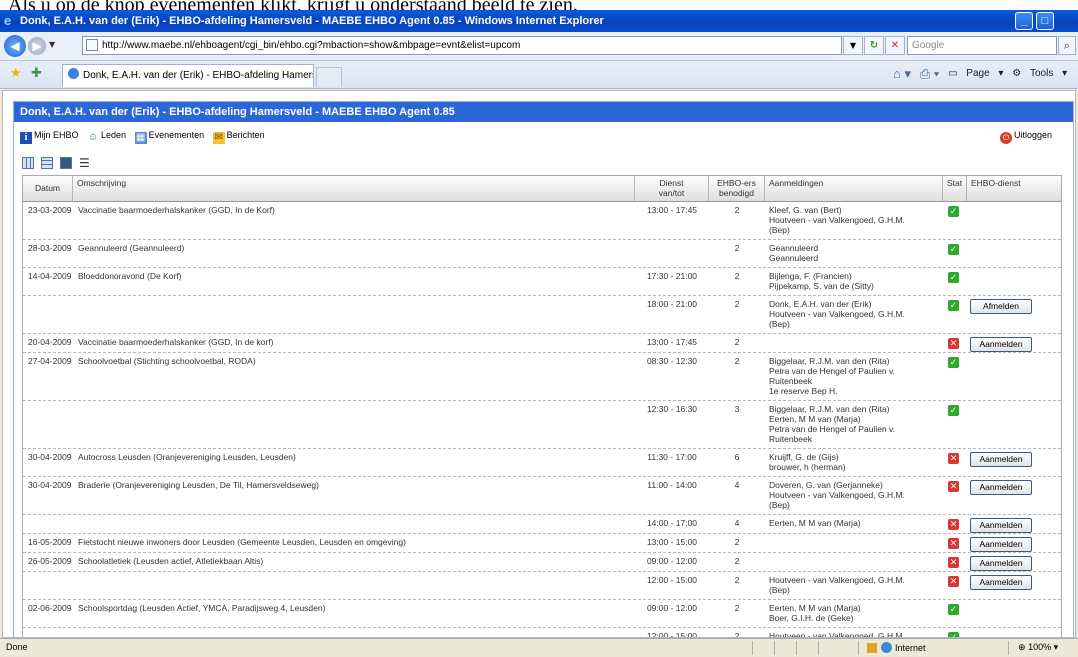 The width and height of the screenshot is (1078, 657). I want to click on row-date: 30-04-2009, so click(50, 457).